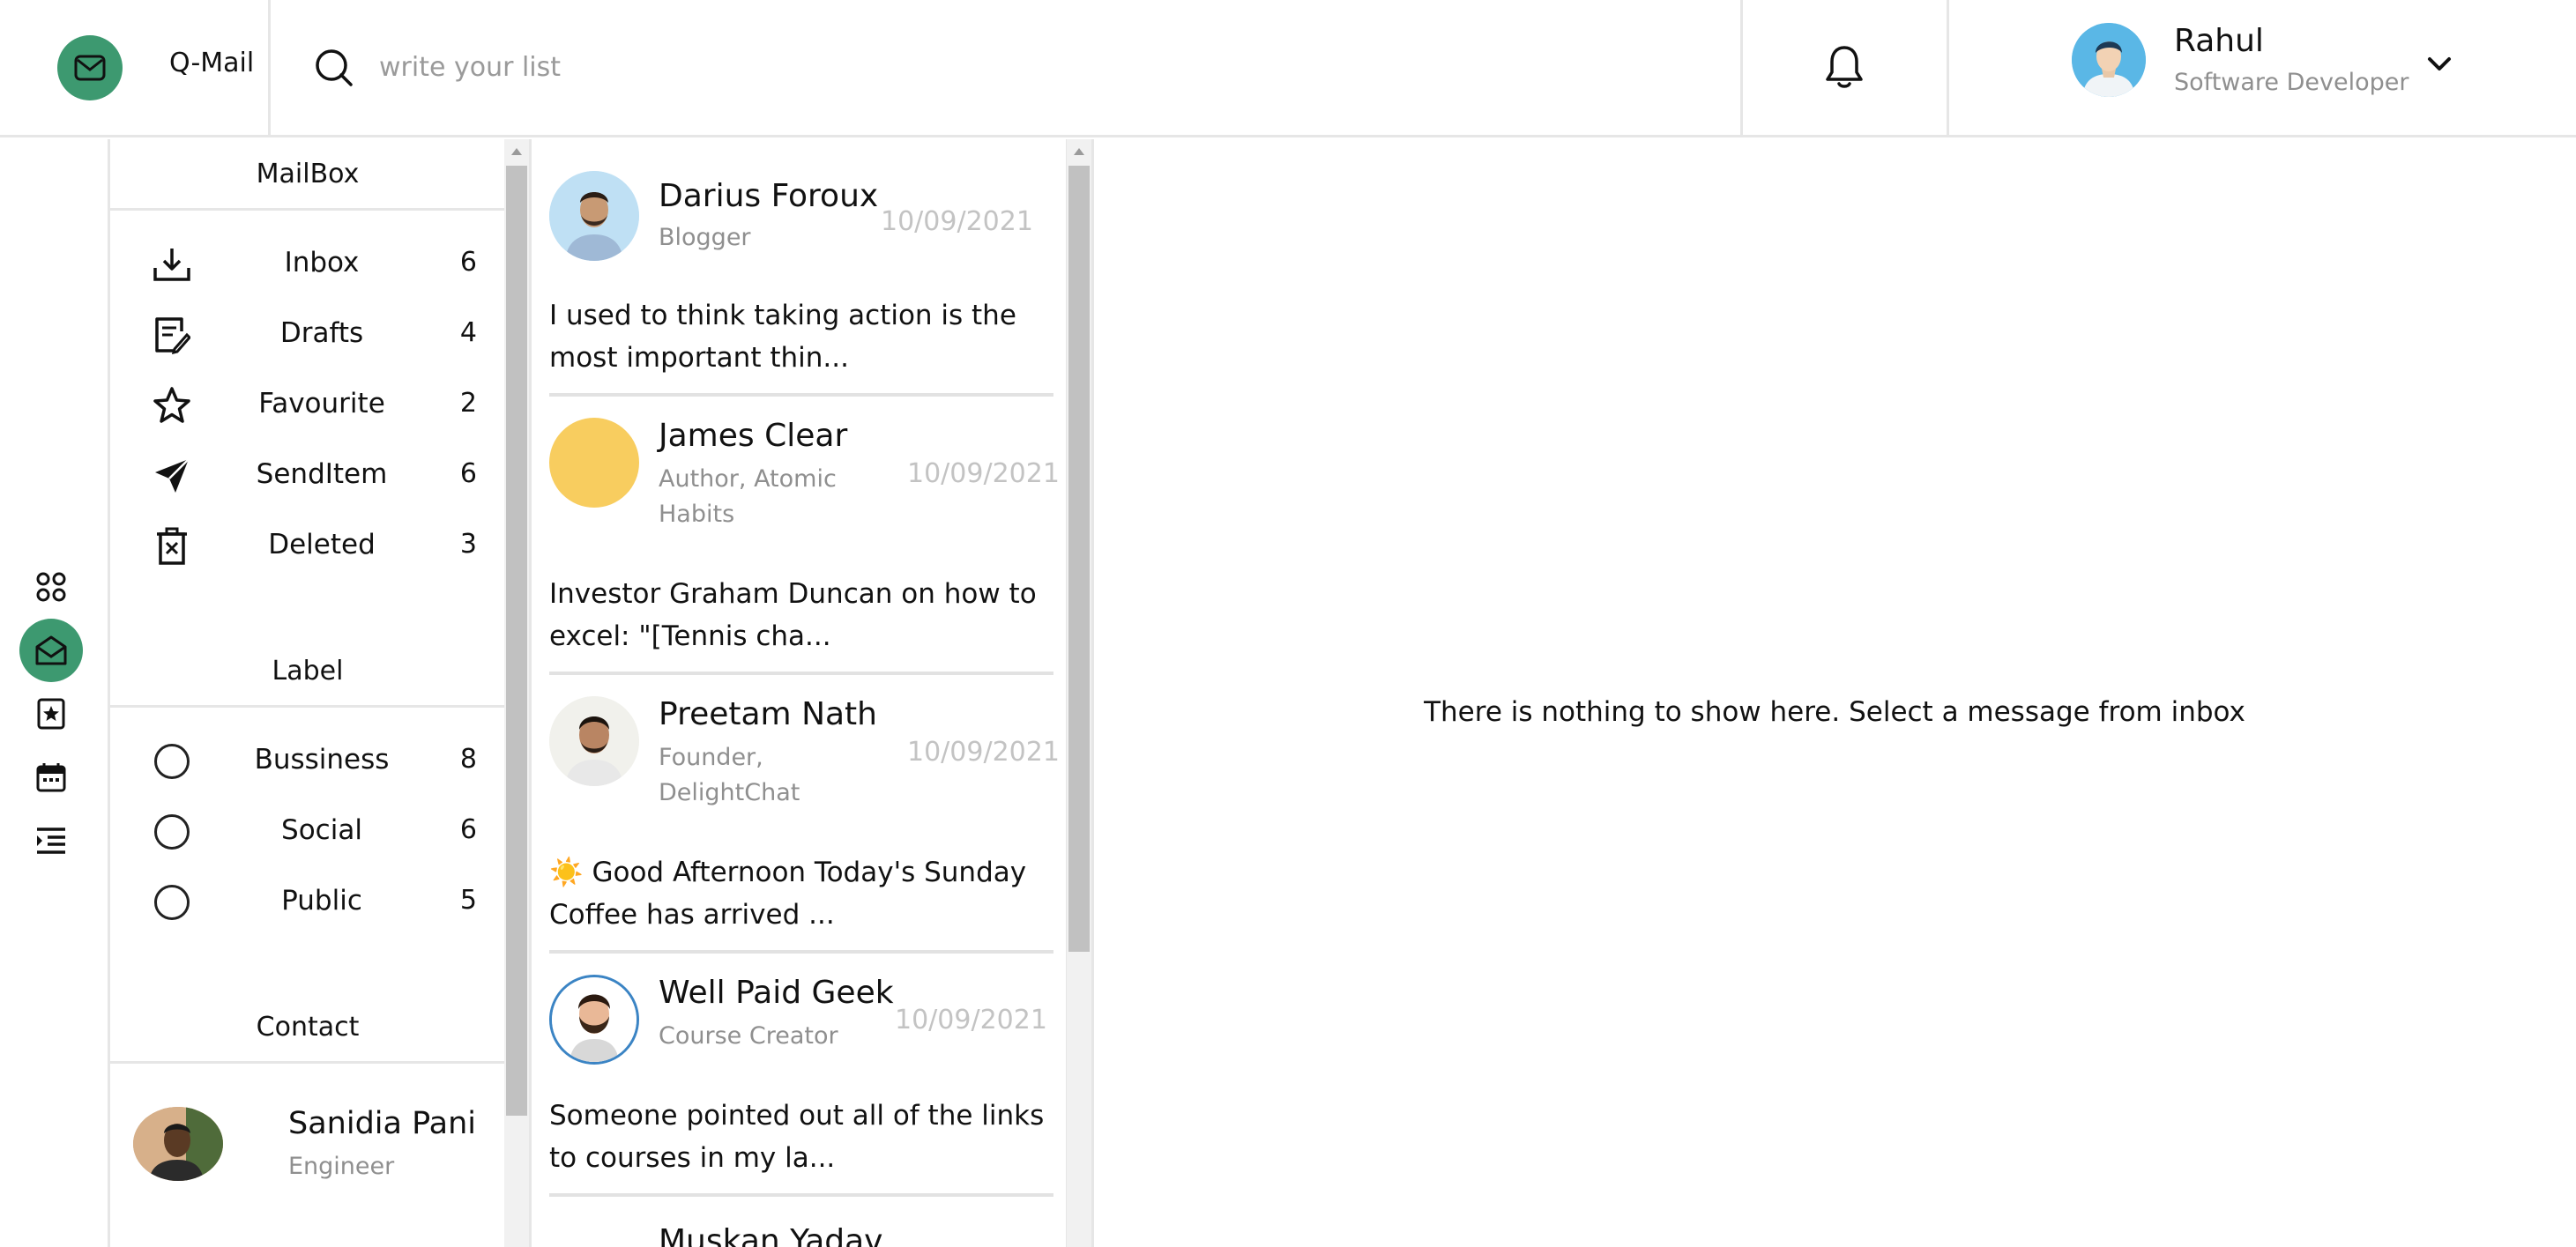 This screenshot has height=1247, width=2576. I want to click on mailbox-scrollbar, so click(516, 693).